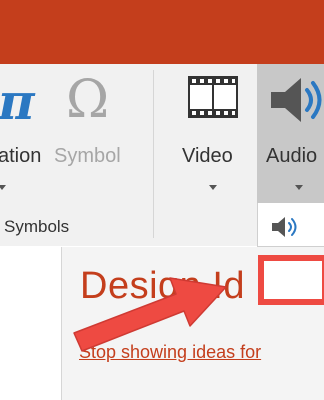 This screenshot has height=400, width=324. What do you see at coordinates (290, 133) in the screenshot?
I see `audio-button: Audio` at bounding box center [290, 133].